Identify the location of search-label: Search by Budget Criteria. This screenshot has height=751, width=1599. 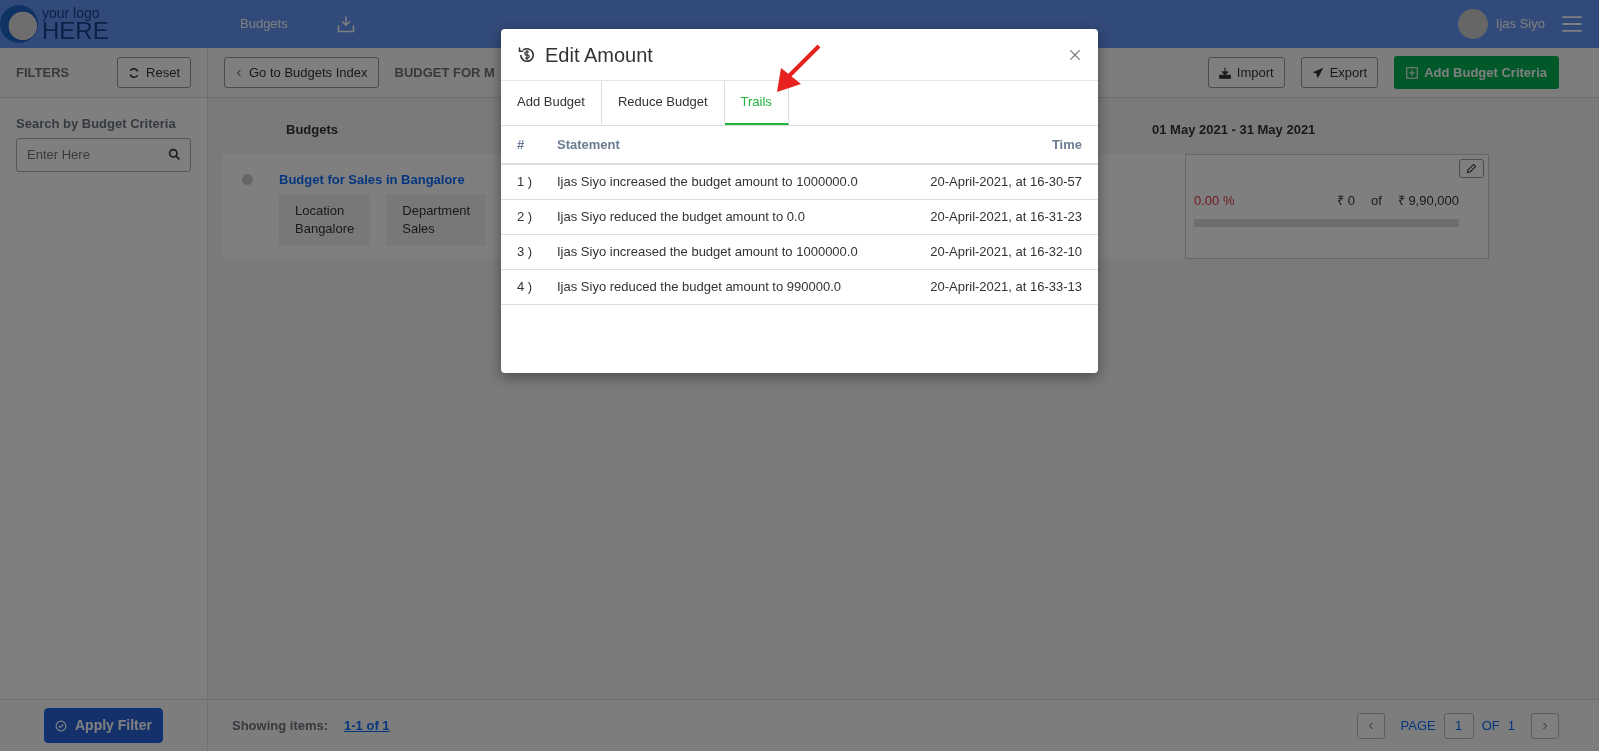
(96, 124).